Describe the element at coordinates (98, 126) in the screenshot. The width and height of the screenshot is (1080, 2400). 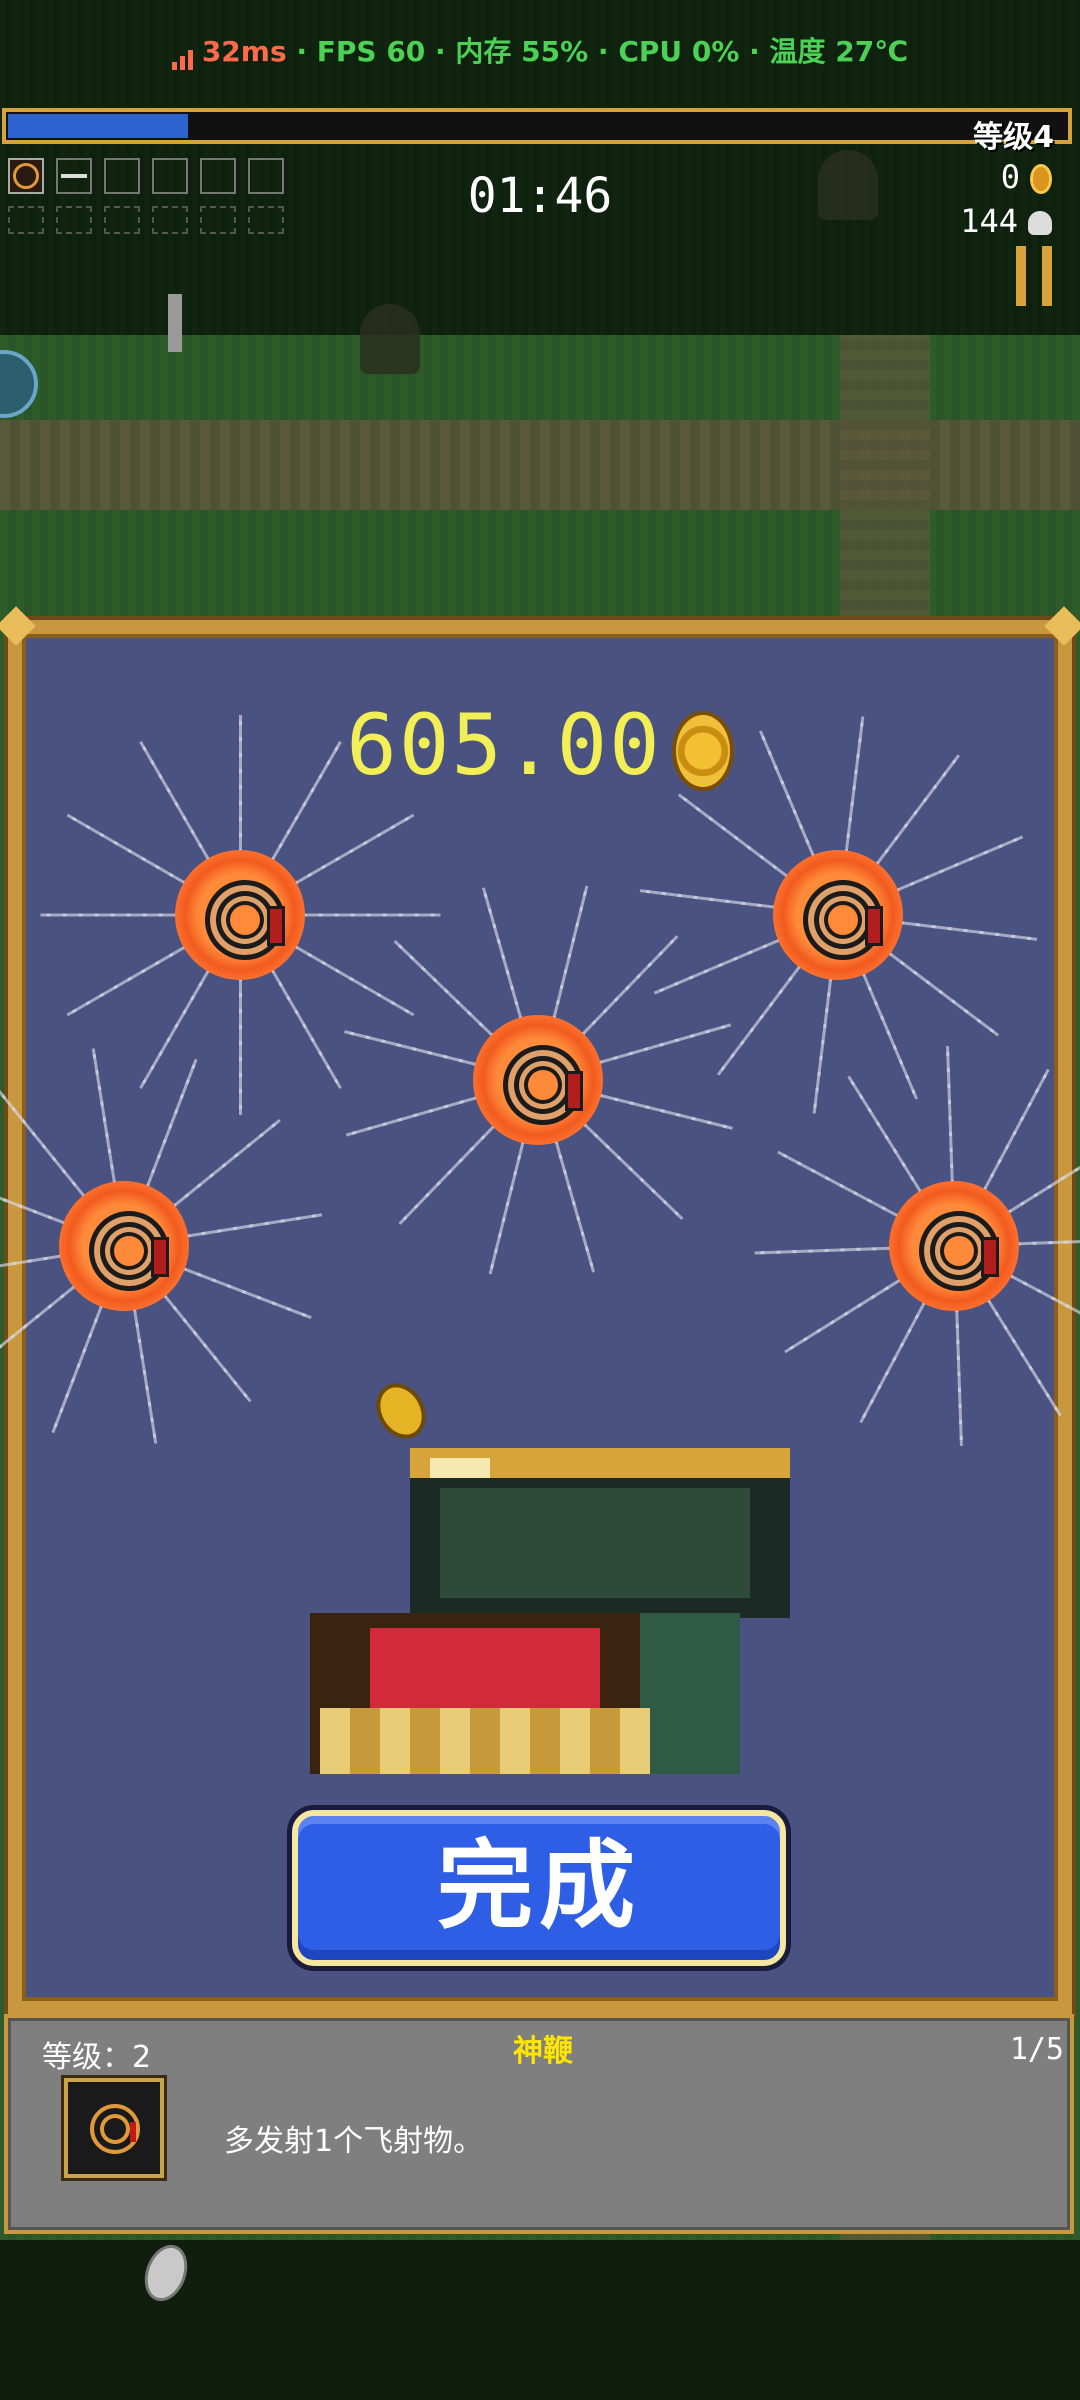
I see `experience-fill` at that location.